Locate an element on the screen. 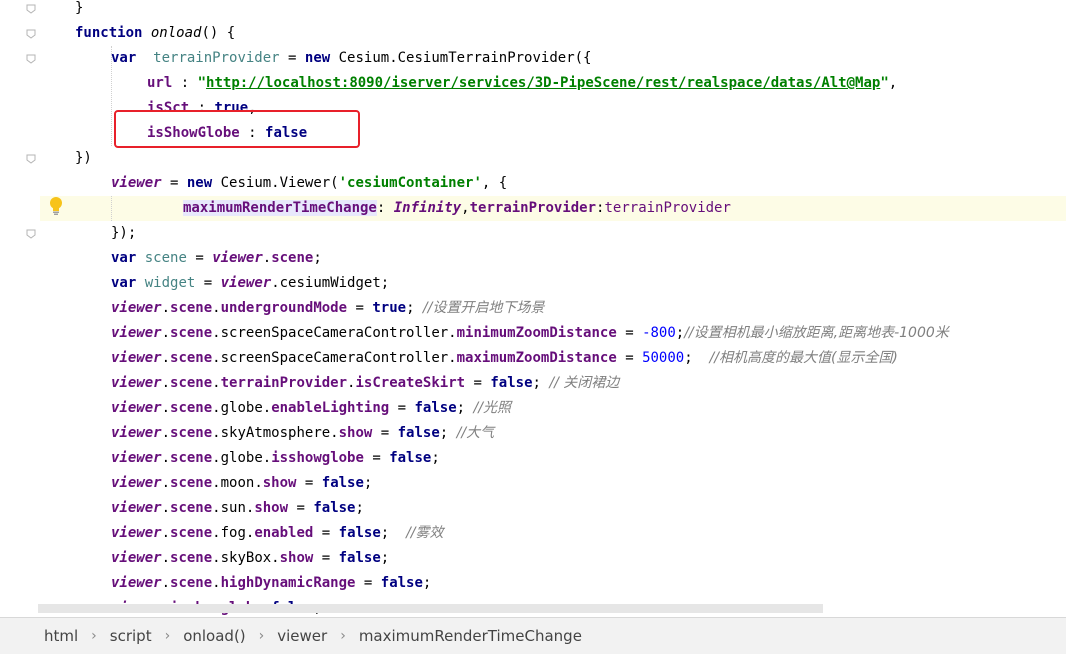 This screenshot has width=1066, height=654. code-line: var scene = viewer.scene; is located at coordinates (553, 258).